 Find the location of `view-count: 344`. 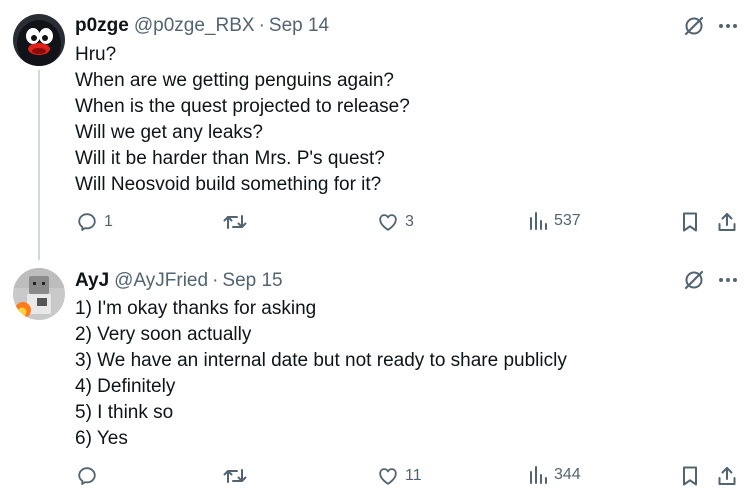

view-count: 344 is located at coordinates (567, 474).